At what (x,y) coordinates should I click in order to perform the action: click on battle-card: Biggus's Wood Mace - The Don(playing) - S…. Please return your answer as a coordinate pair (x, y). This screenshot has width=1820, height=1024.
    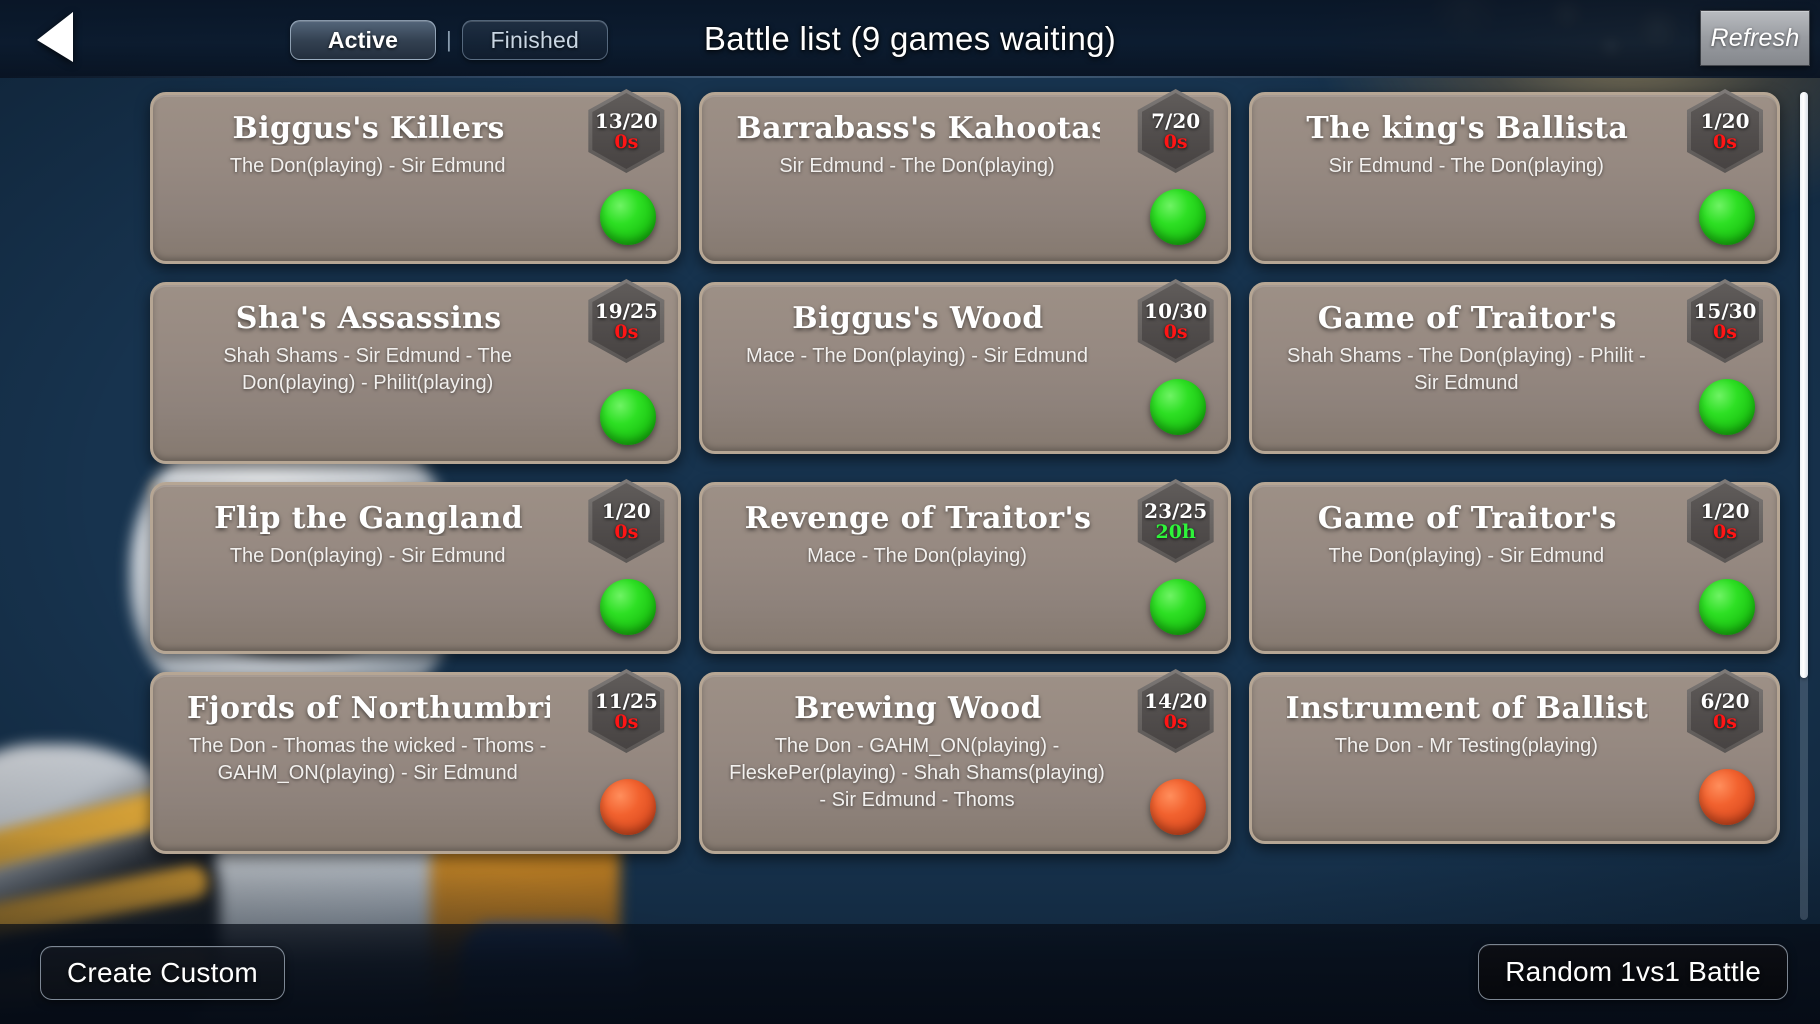
    Looking at the image, I should click on (965, 366).